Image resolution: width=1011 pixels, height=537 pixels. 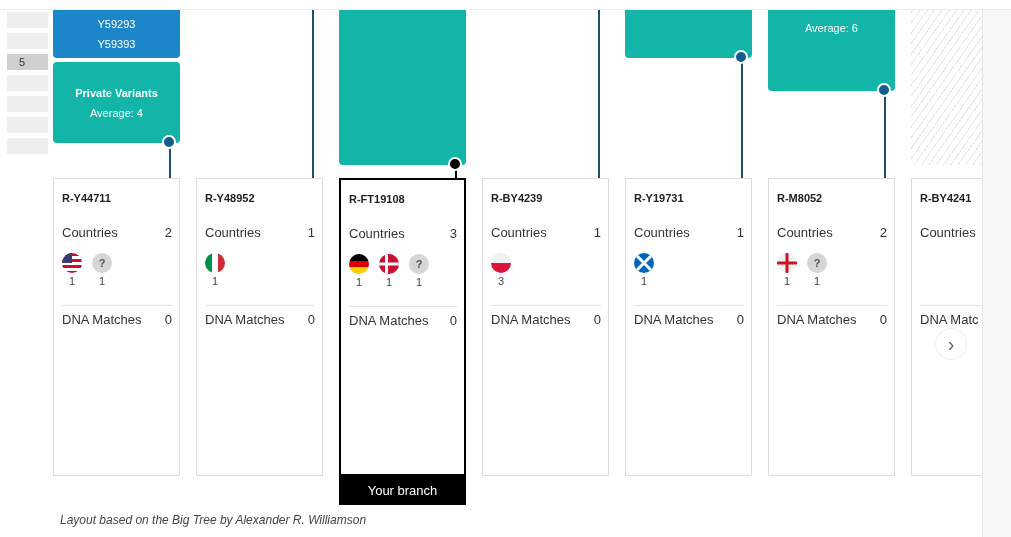 I want to click on branch-name: R-BY4239, so click(x=517, y=198).